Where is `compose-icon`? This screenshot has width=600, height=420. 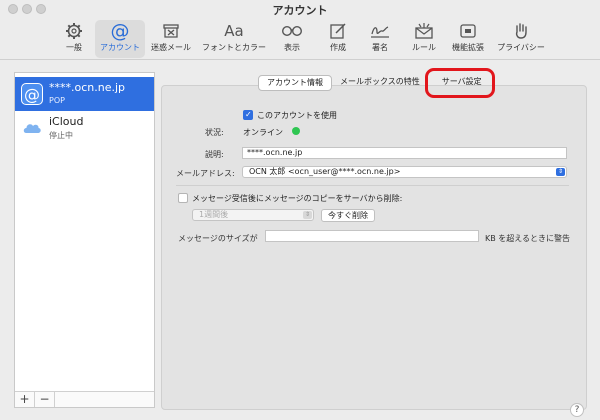 compose-icon is located at coordinates (338, 31).